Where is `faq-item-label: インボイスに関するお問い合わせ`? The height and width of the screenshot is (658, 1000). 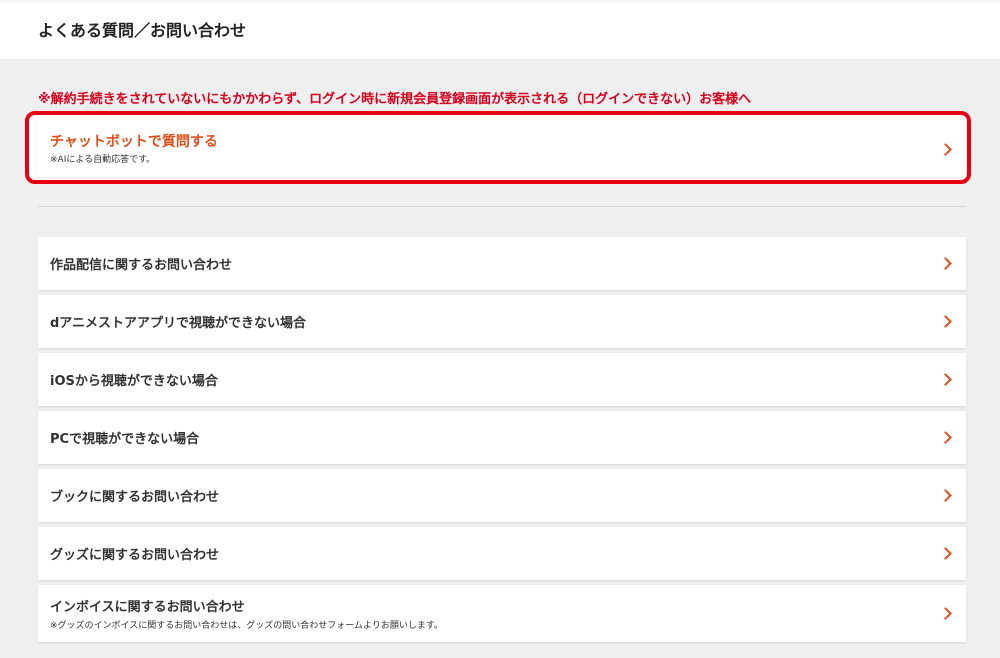 faq-item-label: インボイスに関するお問い合わせ is located at coordinates (147, 607).